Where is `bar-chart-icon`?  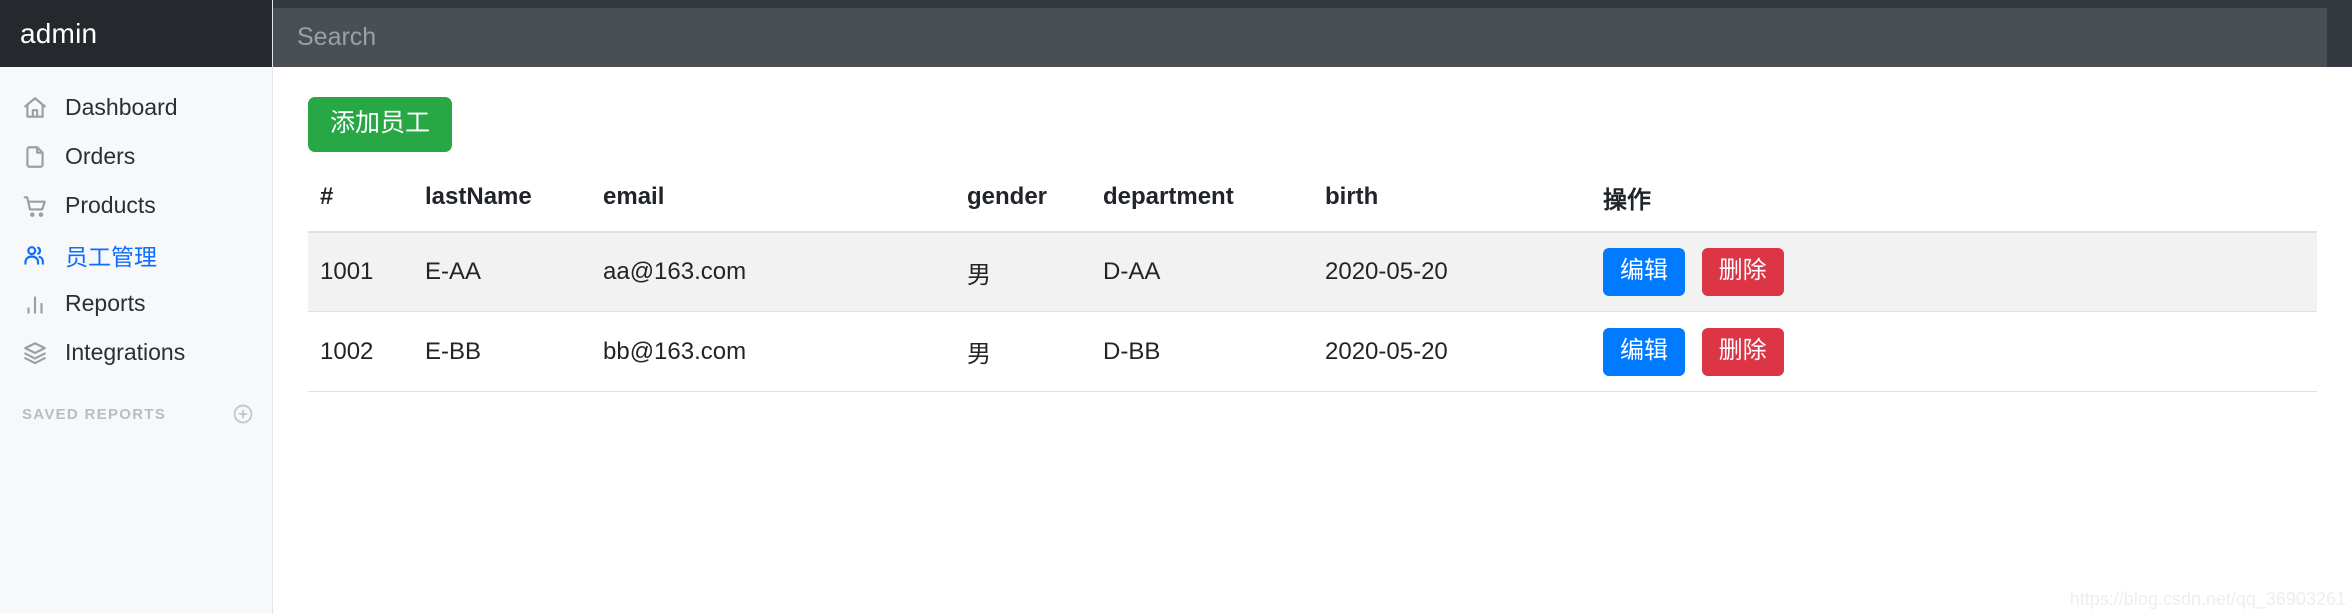 bar-chart-icon is located at coordinates (35, 304).